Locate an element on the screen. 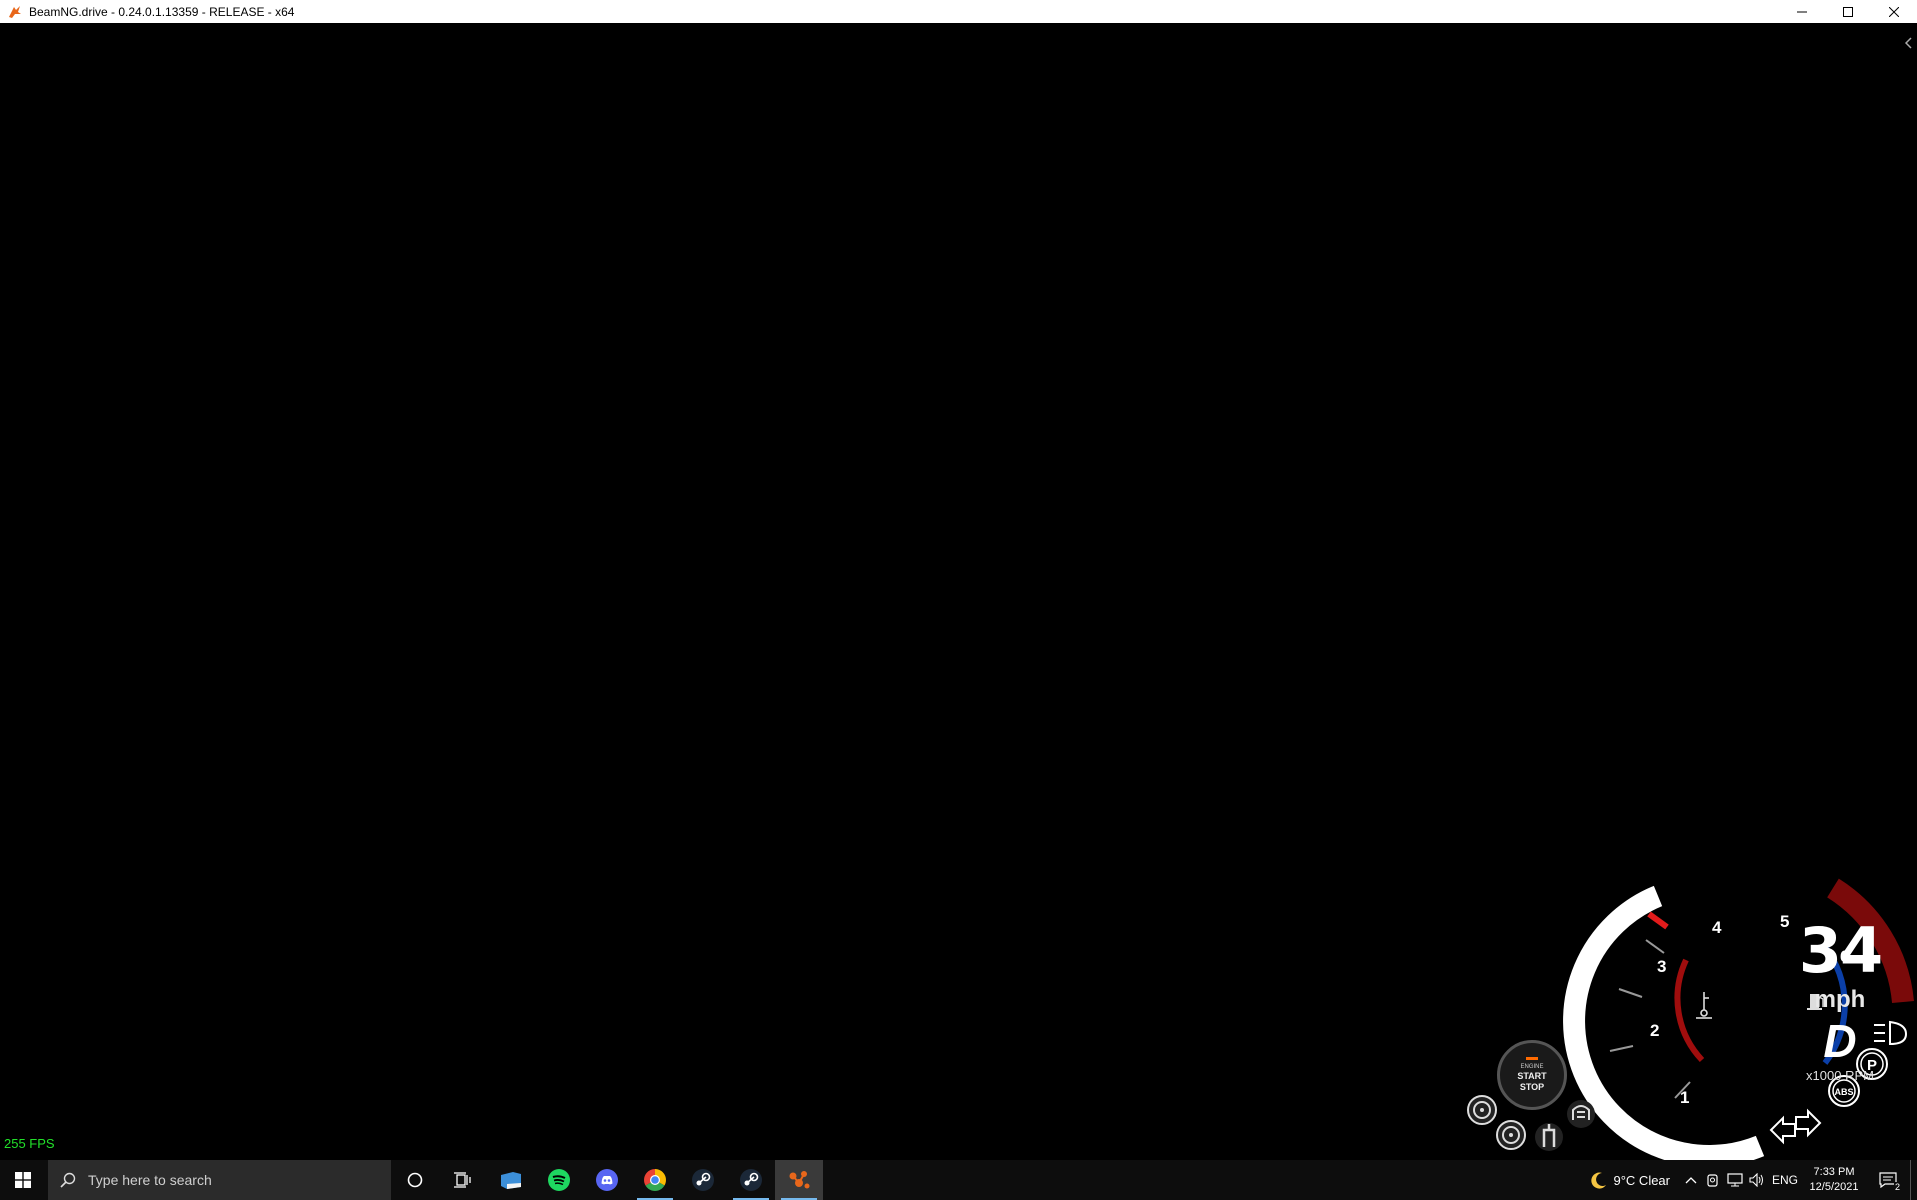 The height and width of the screenshot is (1200, 1917). windows-logo-icon is located at coordinates (23, 1180).